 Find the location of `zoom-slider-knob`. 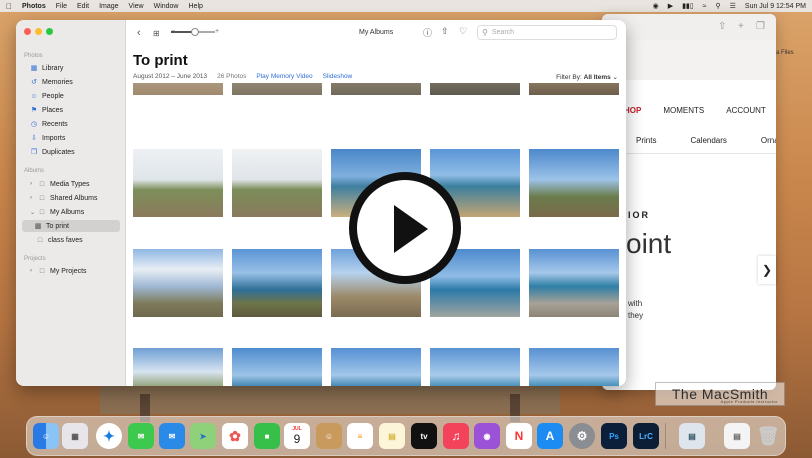

zoom-slider-knob is located at coordinates (195, 32).